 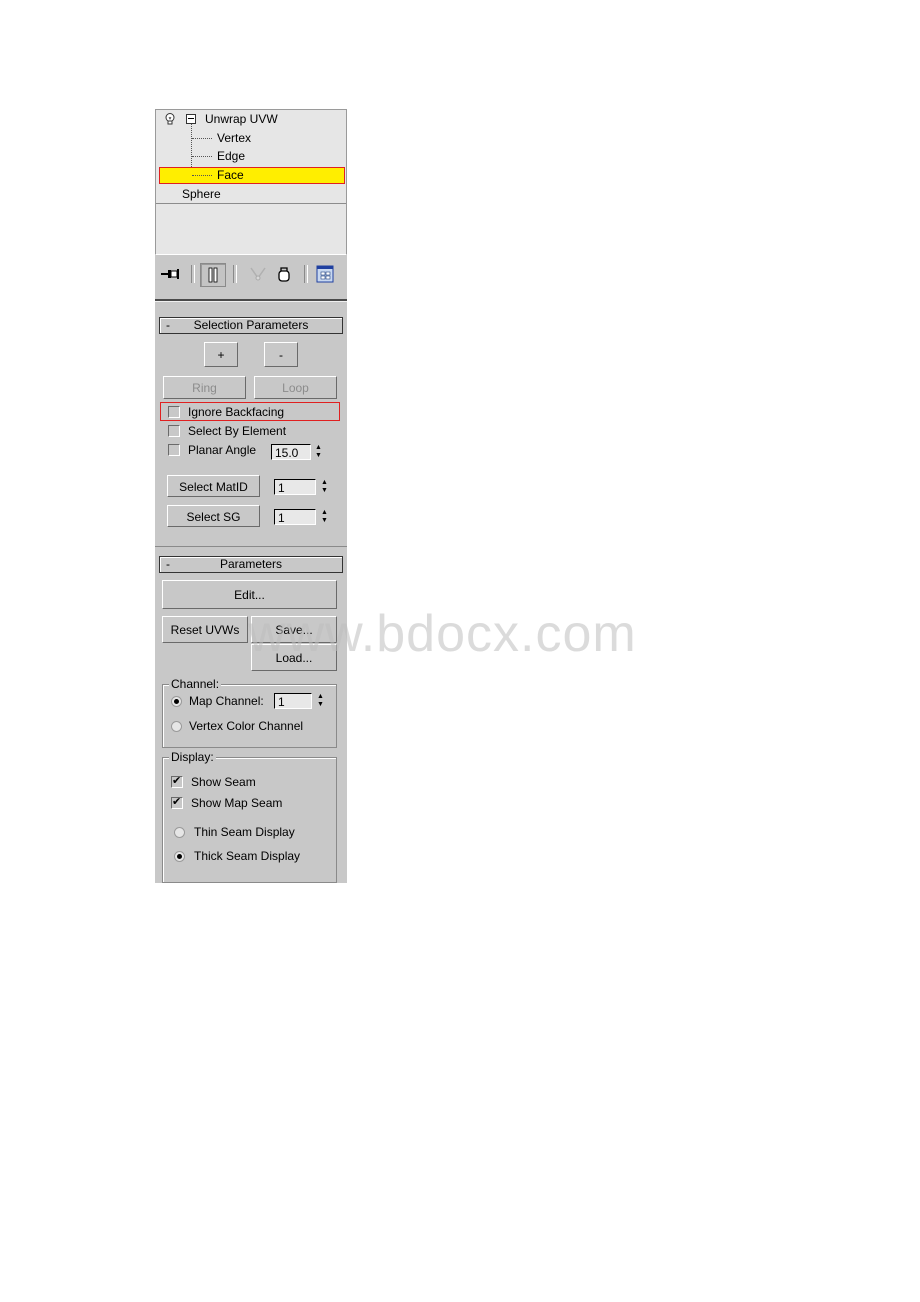 What do you see at coordinates (192, 757) in the screenshot?
I see `display-group-label: Display:` at bounding box center [192, 757].